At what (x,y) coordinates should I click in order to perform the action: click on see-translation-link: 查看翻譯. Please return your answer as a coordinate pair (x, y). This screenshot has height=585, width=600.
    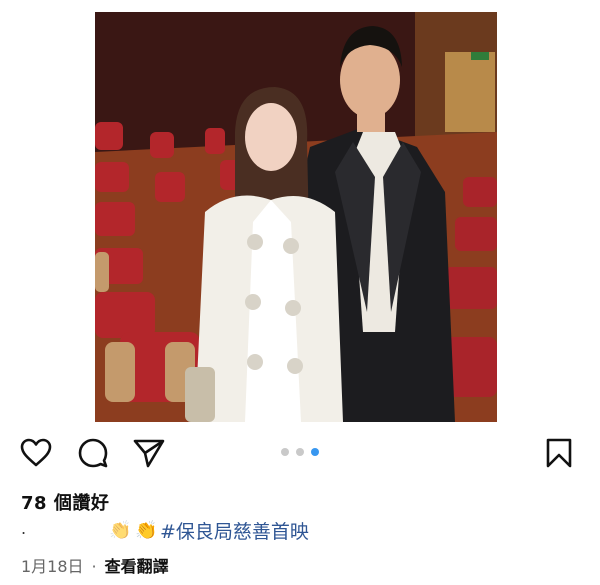
    Looking at the image, I should click on (137, 566).